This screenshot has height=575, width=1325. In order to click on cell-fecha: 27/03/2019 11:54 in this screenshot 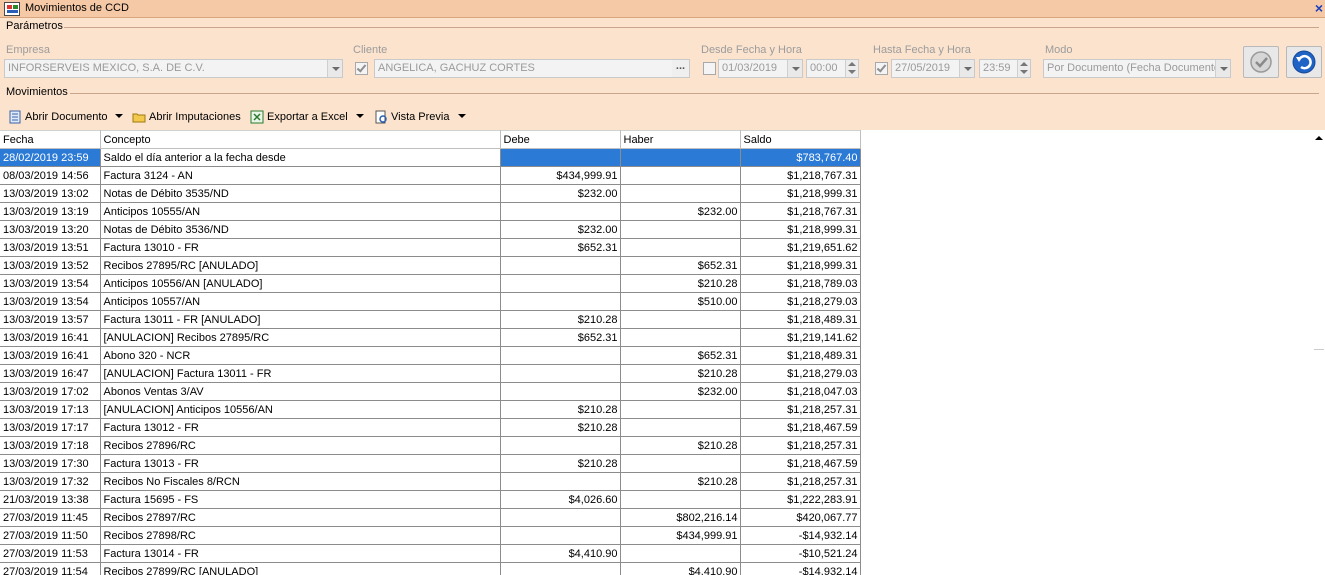, I will do `click(50, 568)`.